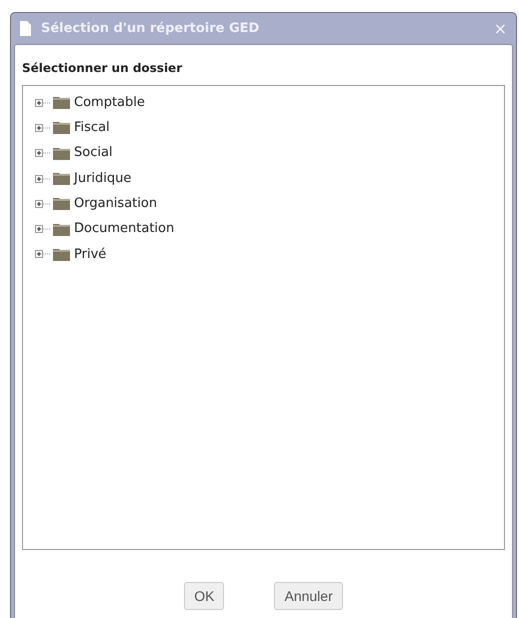 The width and height of the screenshot is (519, 618). I want to click on cancel-button: Annuler, so click(308, 596).